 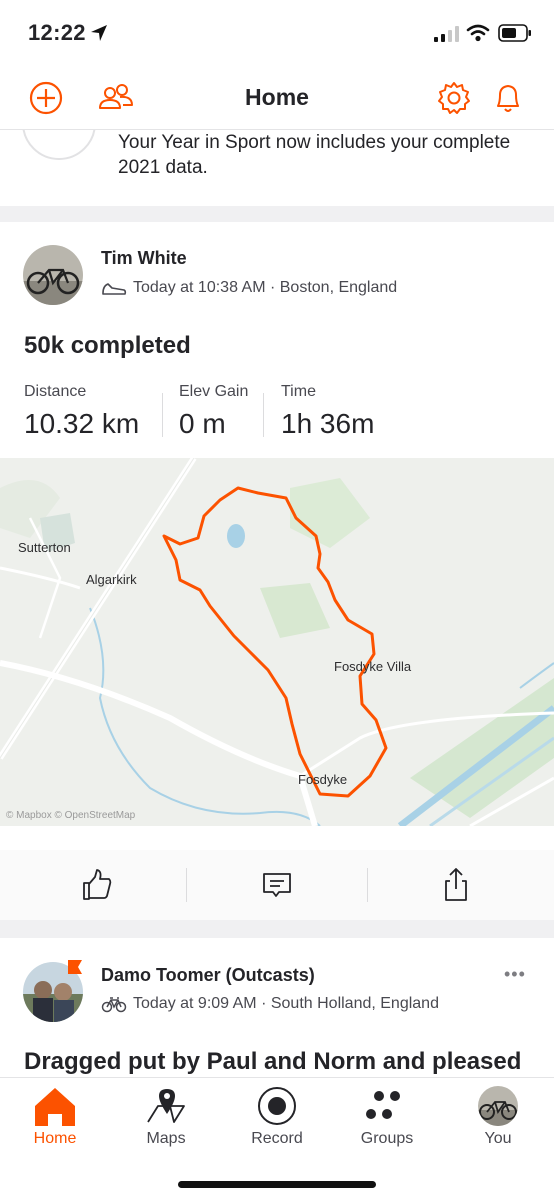 What do you see at coordinates (272, 1062) in the screenshot?
I see `activity-title: Dragged put by Paul and Norm and pleased` at bounding box center [272, 1062].